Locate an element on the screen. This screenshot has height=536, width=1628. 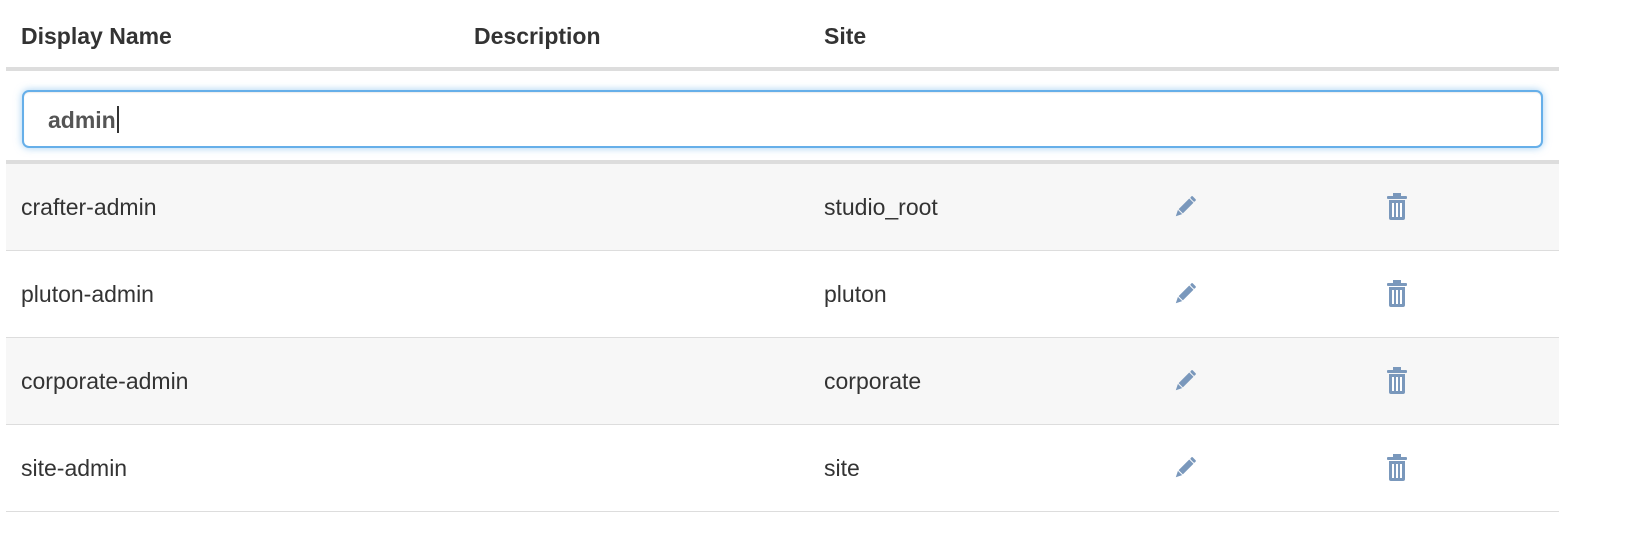
search-input: admin is located at coordinates (782, 119).